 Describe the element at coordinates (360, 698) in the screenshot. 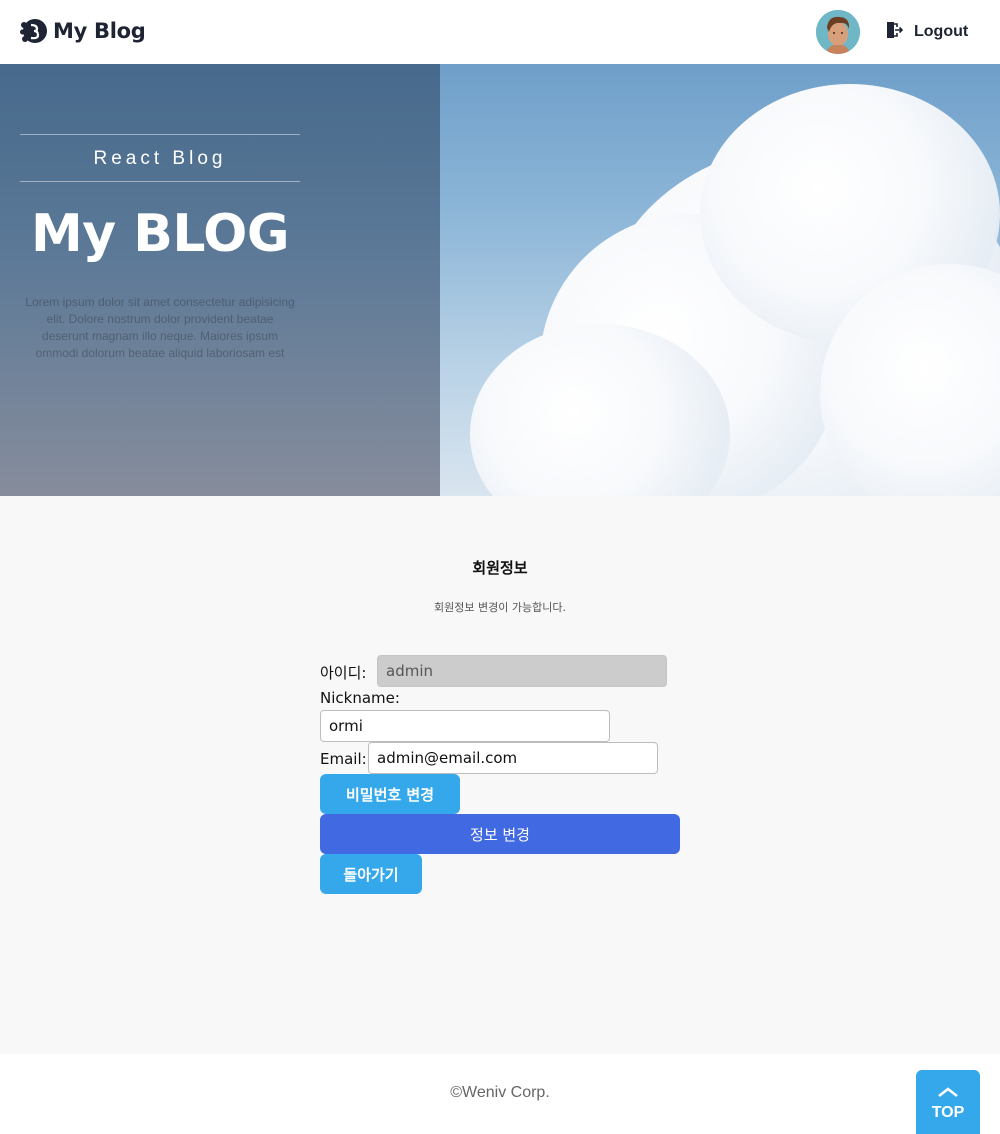

I see `nickname-label: Nickname:` at that location.